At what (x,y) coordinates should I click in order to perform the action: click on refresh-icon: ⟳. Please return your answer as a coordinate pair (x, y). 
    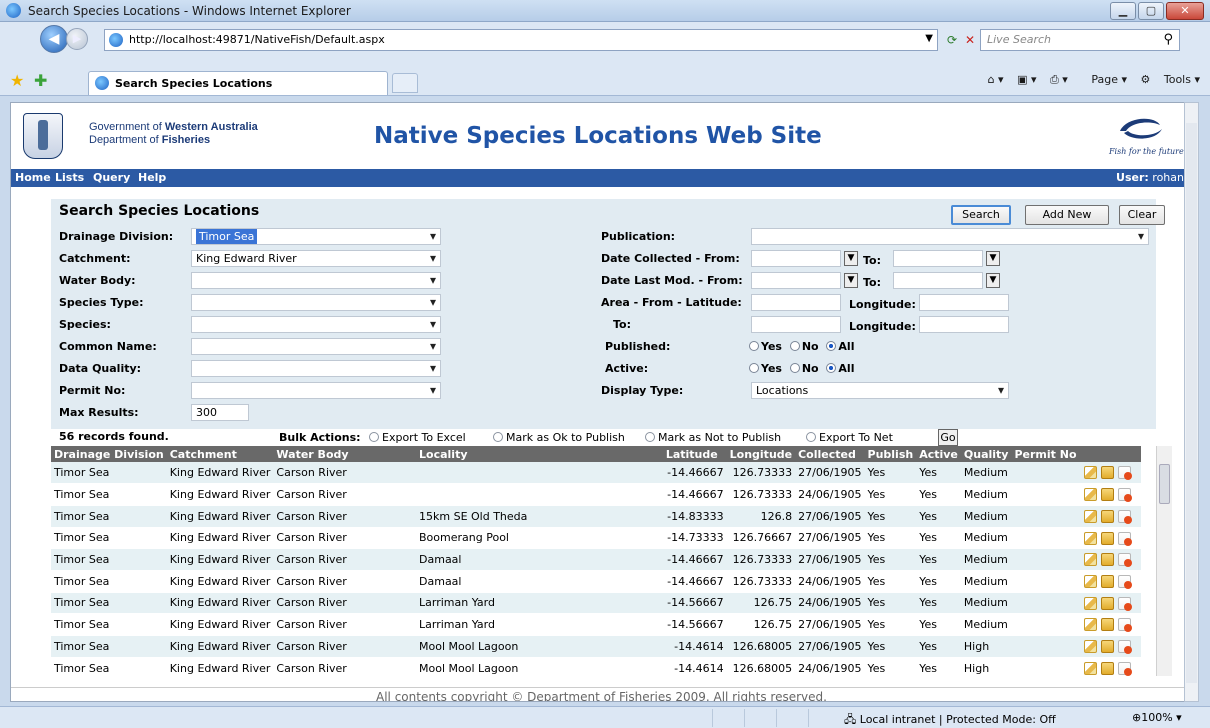
    Looking at the image, I should click on (952, 40).